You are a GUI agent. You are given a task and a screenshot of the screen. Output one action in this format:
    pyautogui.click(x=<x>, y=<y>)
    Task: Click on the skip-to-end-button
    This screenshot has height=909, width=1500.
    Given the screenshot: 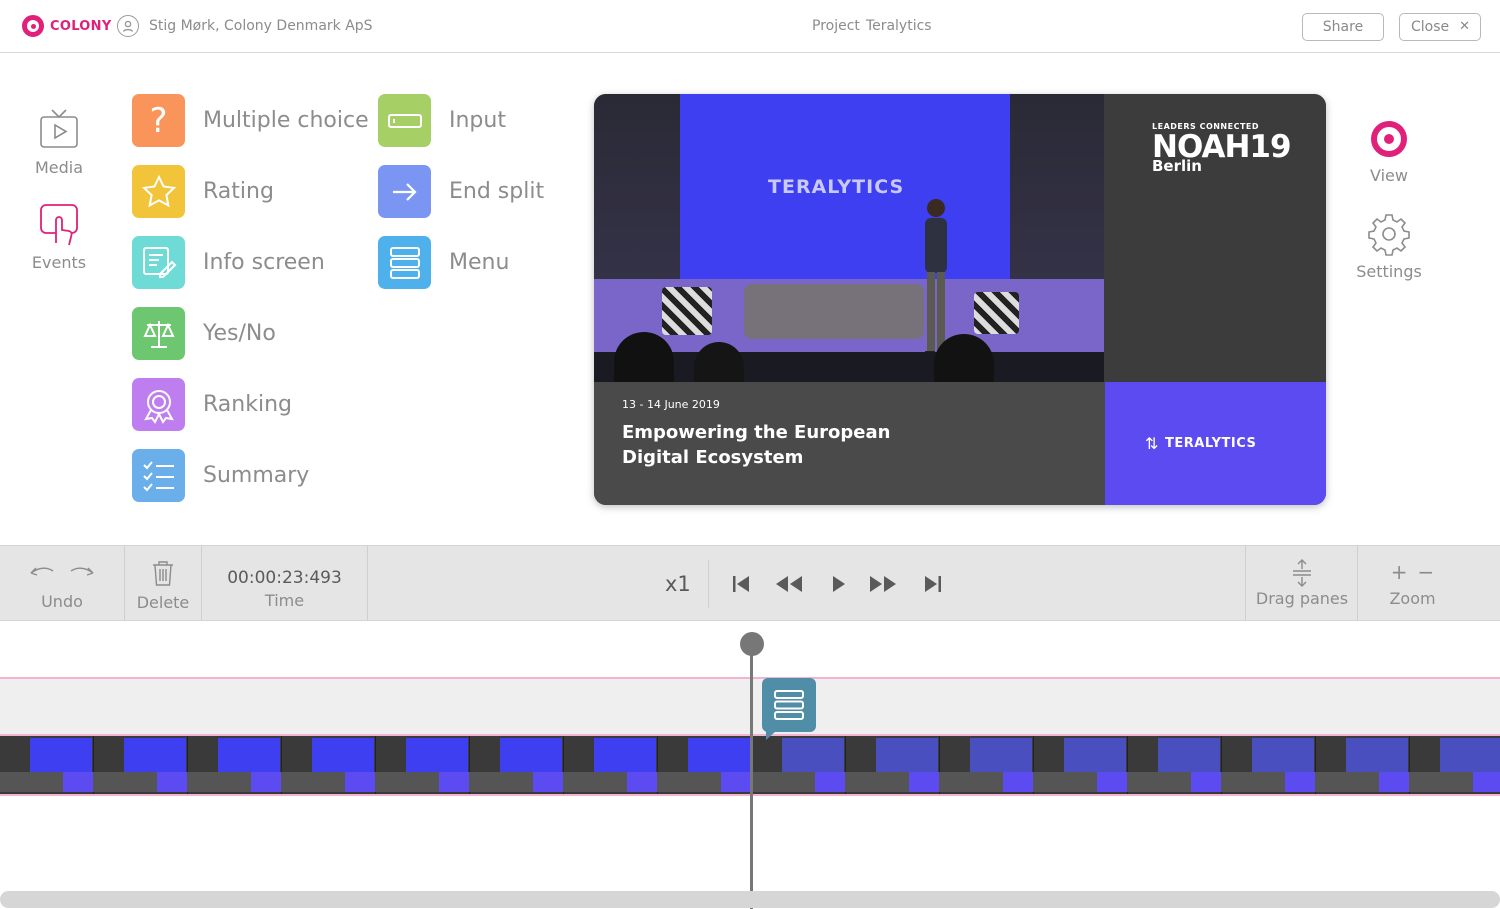 What is the action you would take?
    pyautogui.click(x=933, y=584)
    